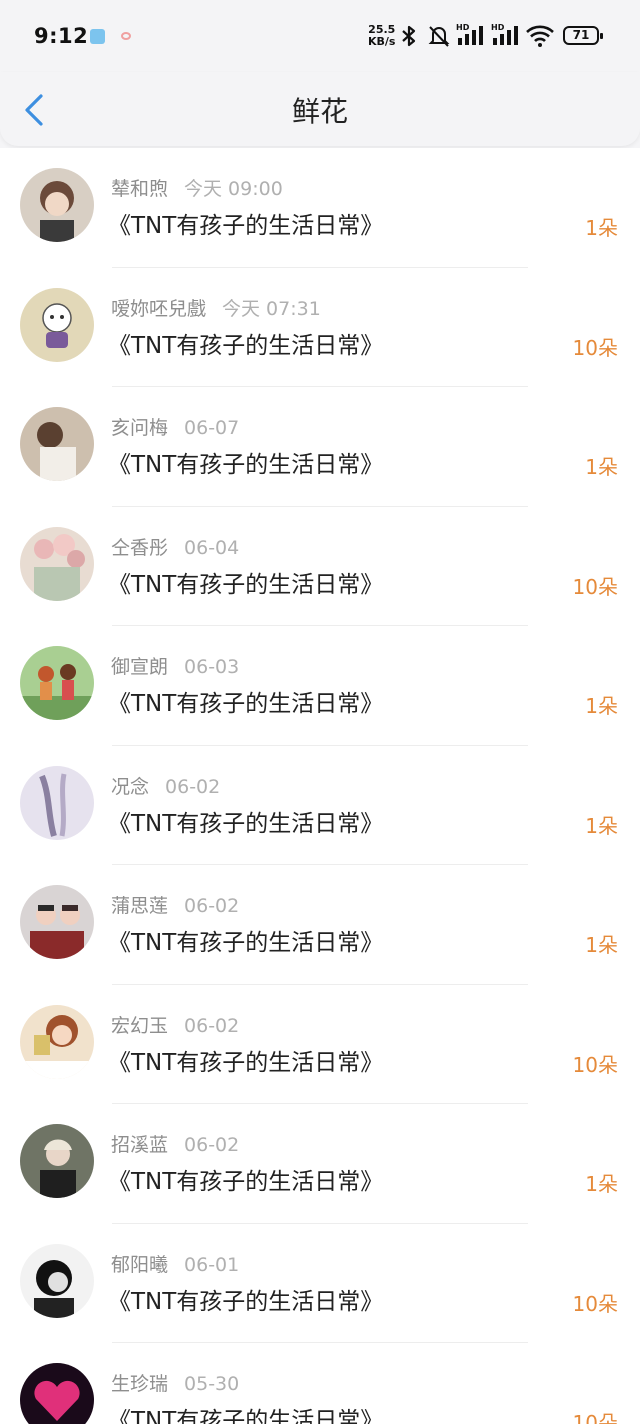  What do you see at coordinates (140, 1145) in the screenshot?
I see `user-name: 招溪蓝` at bounding box center [140, 1145].